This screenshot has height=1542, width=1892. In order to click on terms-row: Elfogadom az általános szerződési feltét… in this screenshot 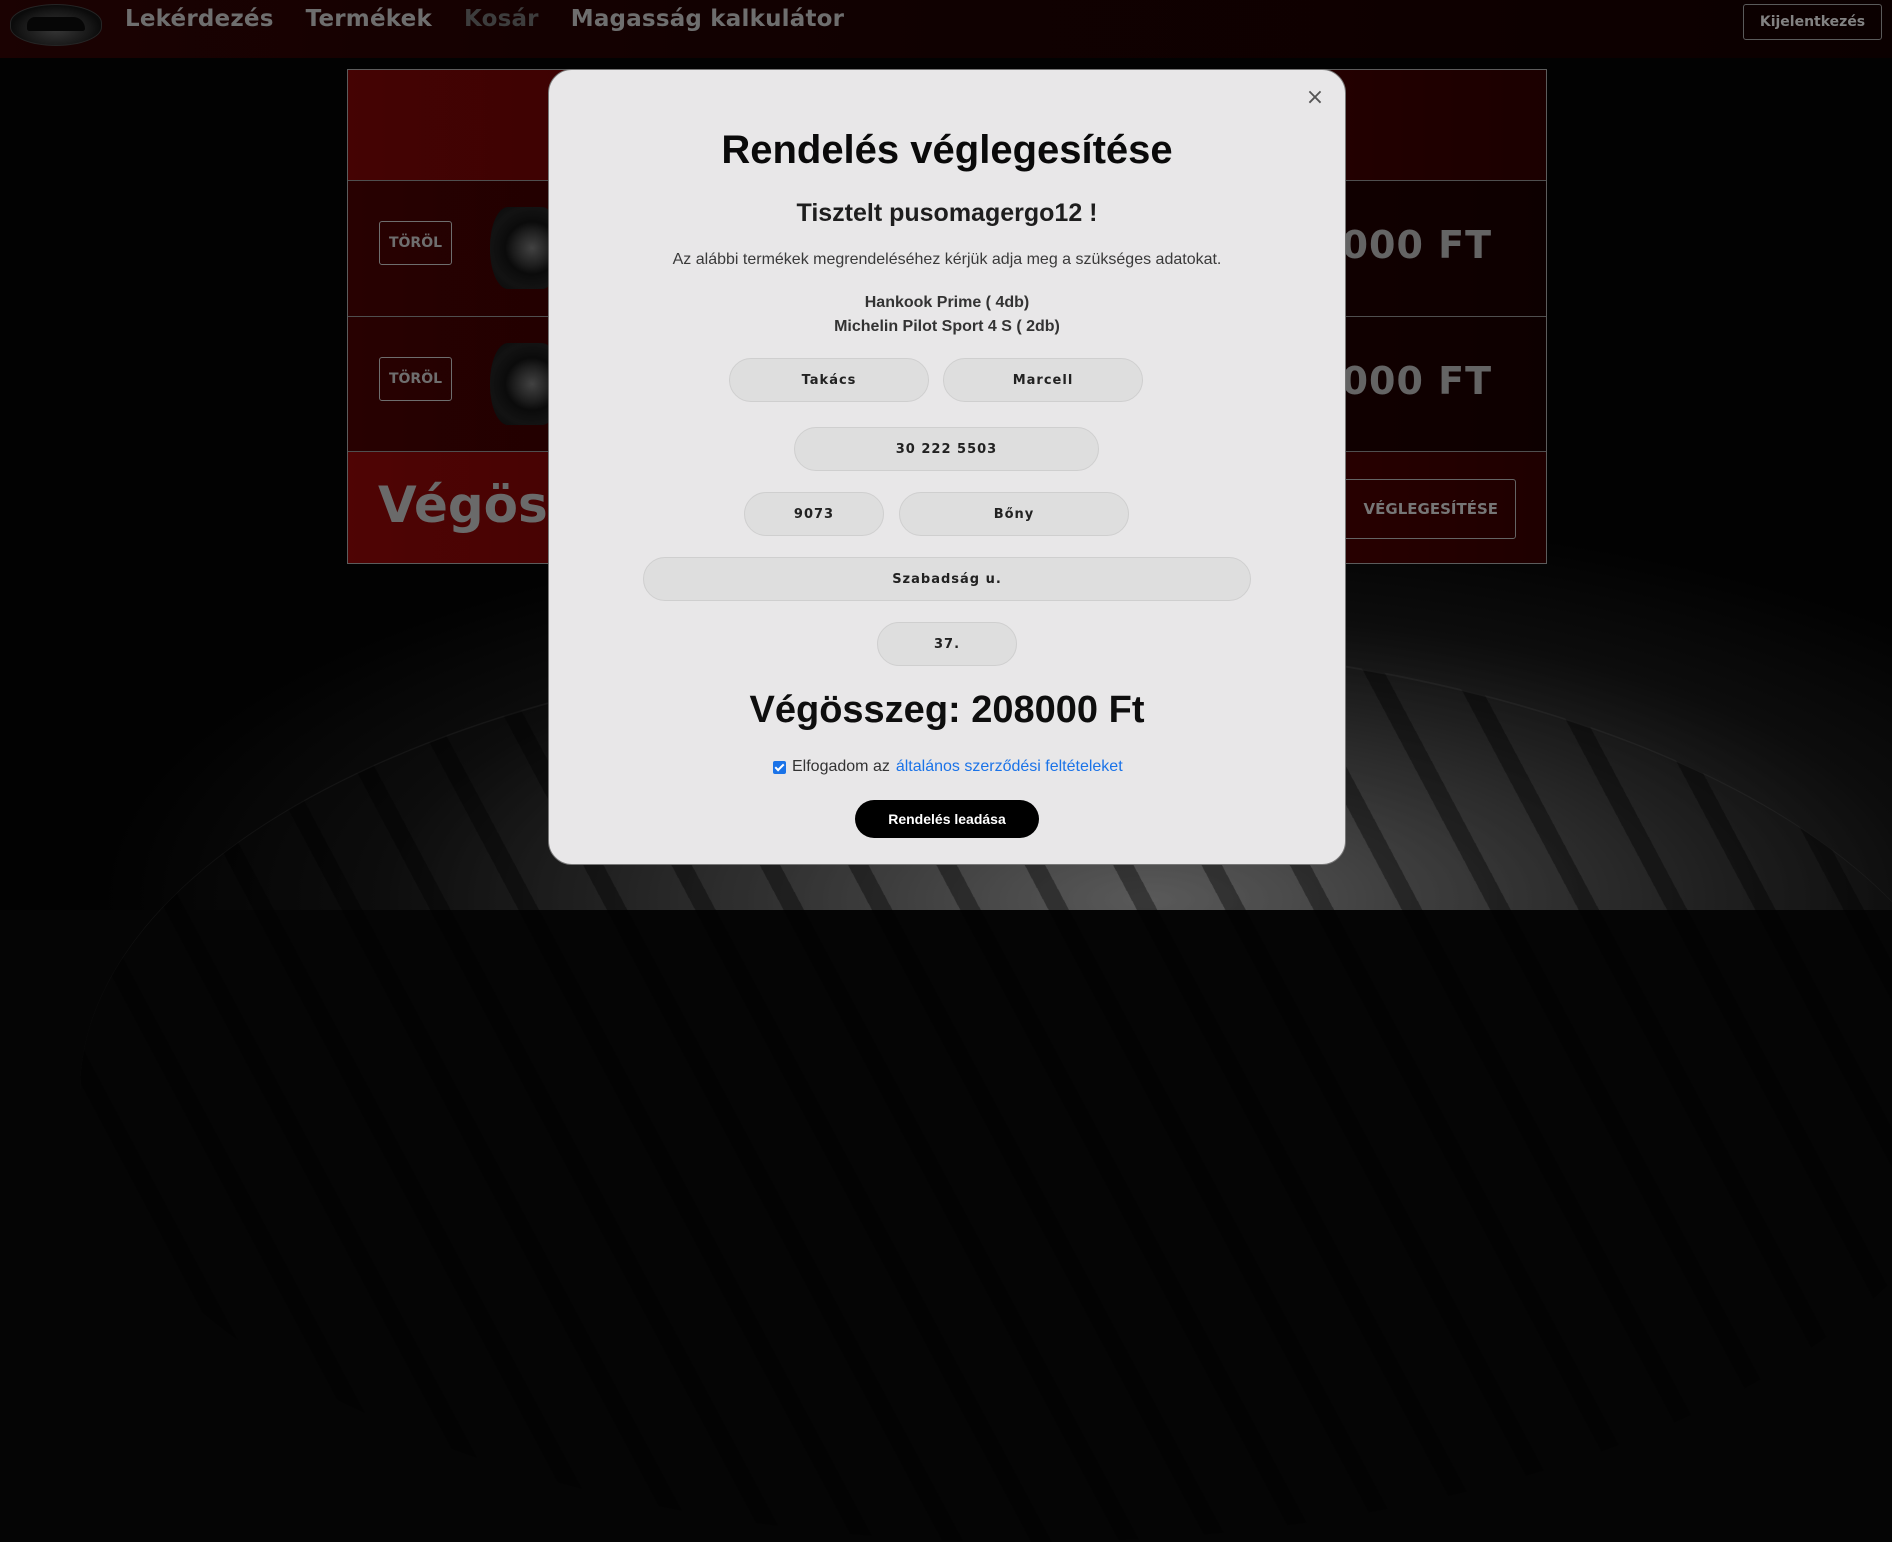, I will do `click(948, 767)`.